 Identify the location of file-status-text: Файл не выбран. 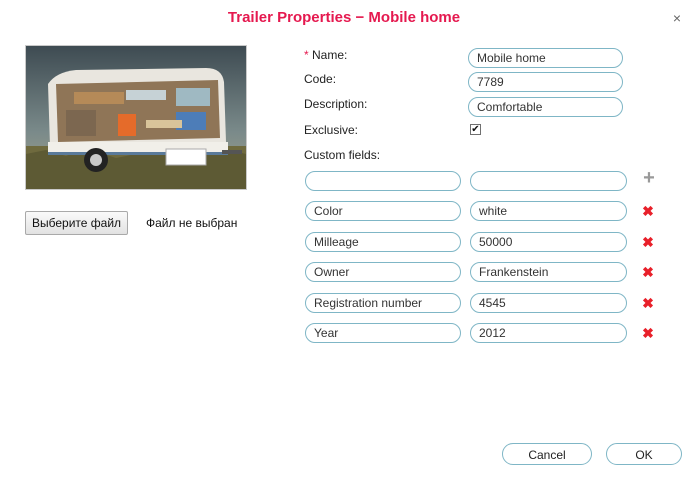
(192, 223).